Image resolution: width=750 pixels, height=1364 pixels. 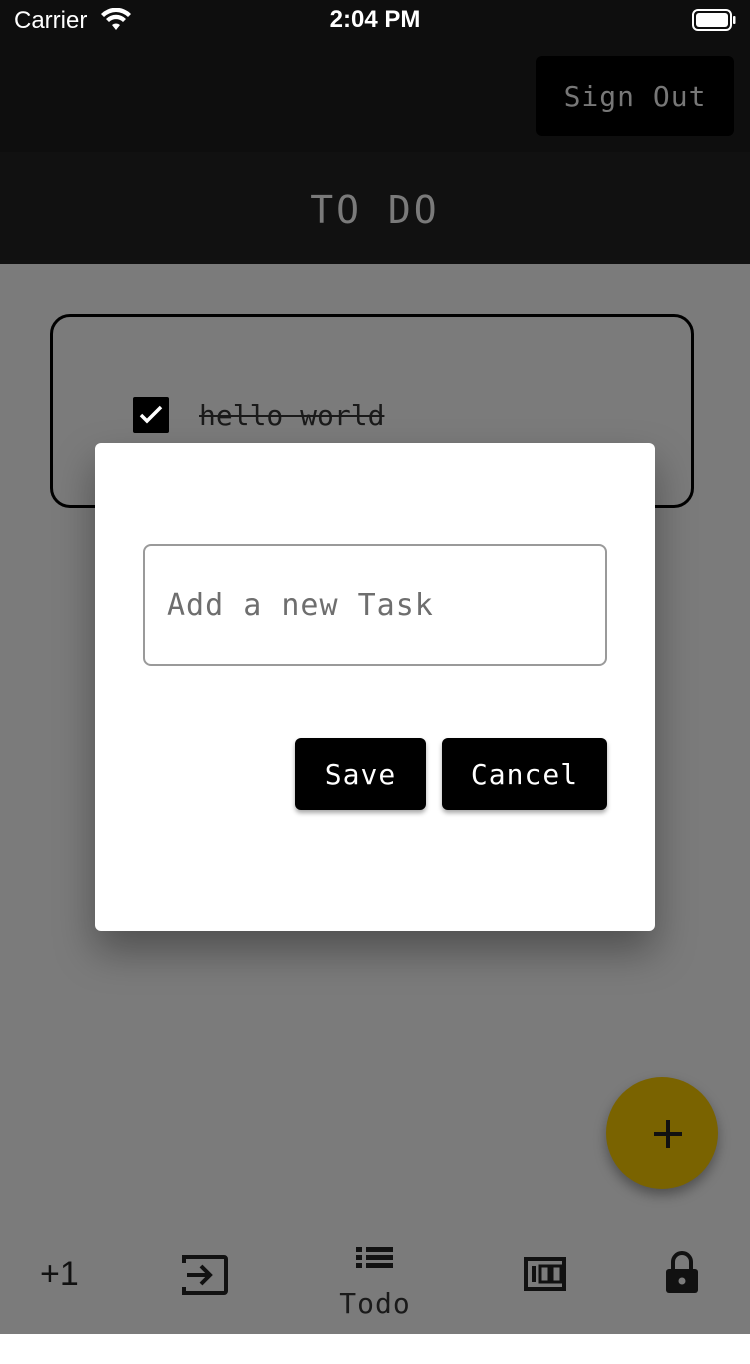 I want to click on input-icon, so click(x=205, y=1275).